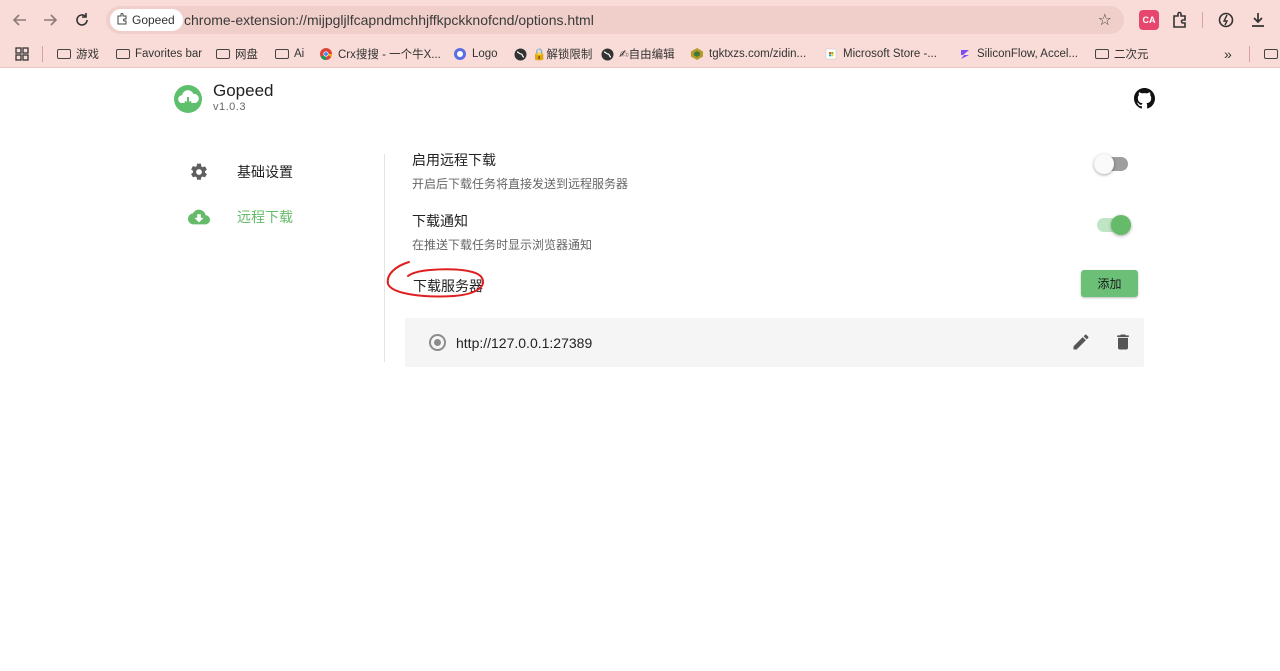 Image resolution: width=1280 pixels, height=671 pixels. What do you see at coordinates (22, 54) in the screenshot?
I see `apps-grid-icon` at bounding box center [22, 54].